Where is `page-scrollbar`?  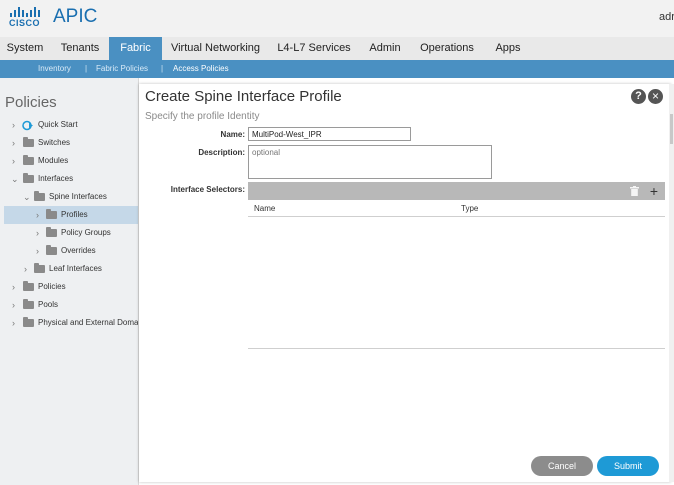
page-scrollbar is located at coordinates (671, 283).